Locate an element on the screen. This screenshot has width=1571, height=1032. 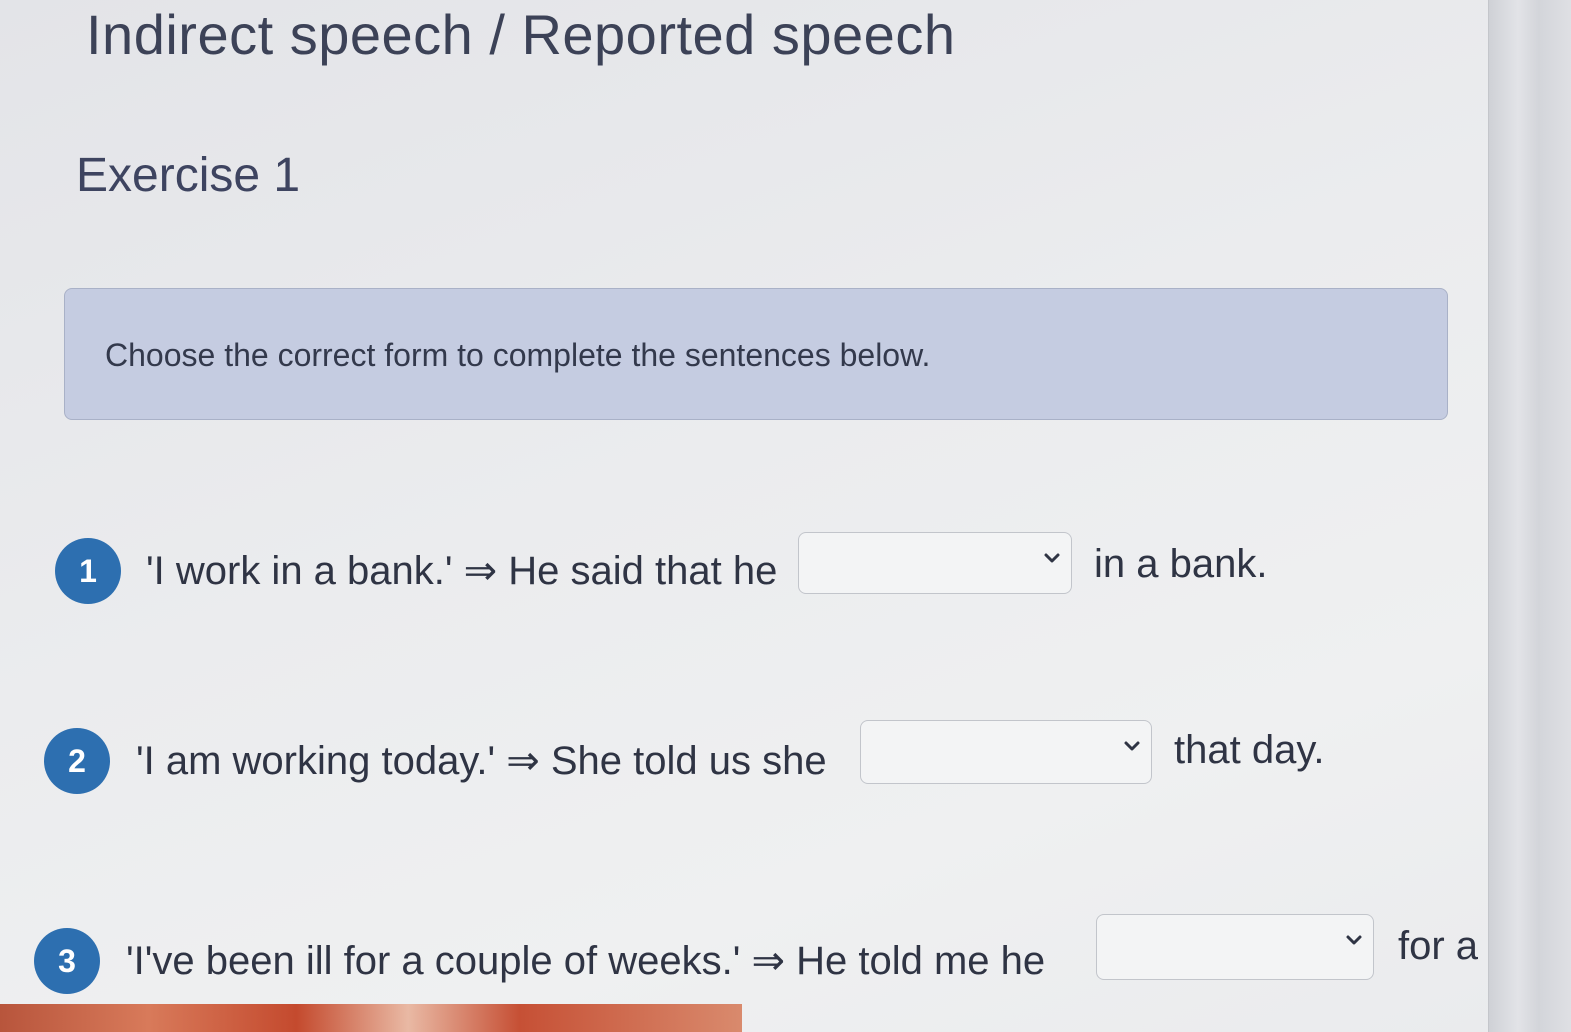
question-prompt: 'I work in a bank.' ⇒ He said that he is located at coordinates (462, 571).